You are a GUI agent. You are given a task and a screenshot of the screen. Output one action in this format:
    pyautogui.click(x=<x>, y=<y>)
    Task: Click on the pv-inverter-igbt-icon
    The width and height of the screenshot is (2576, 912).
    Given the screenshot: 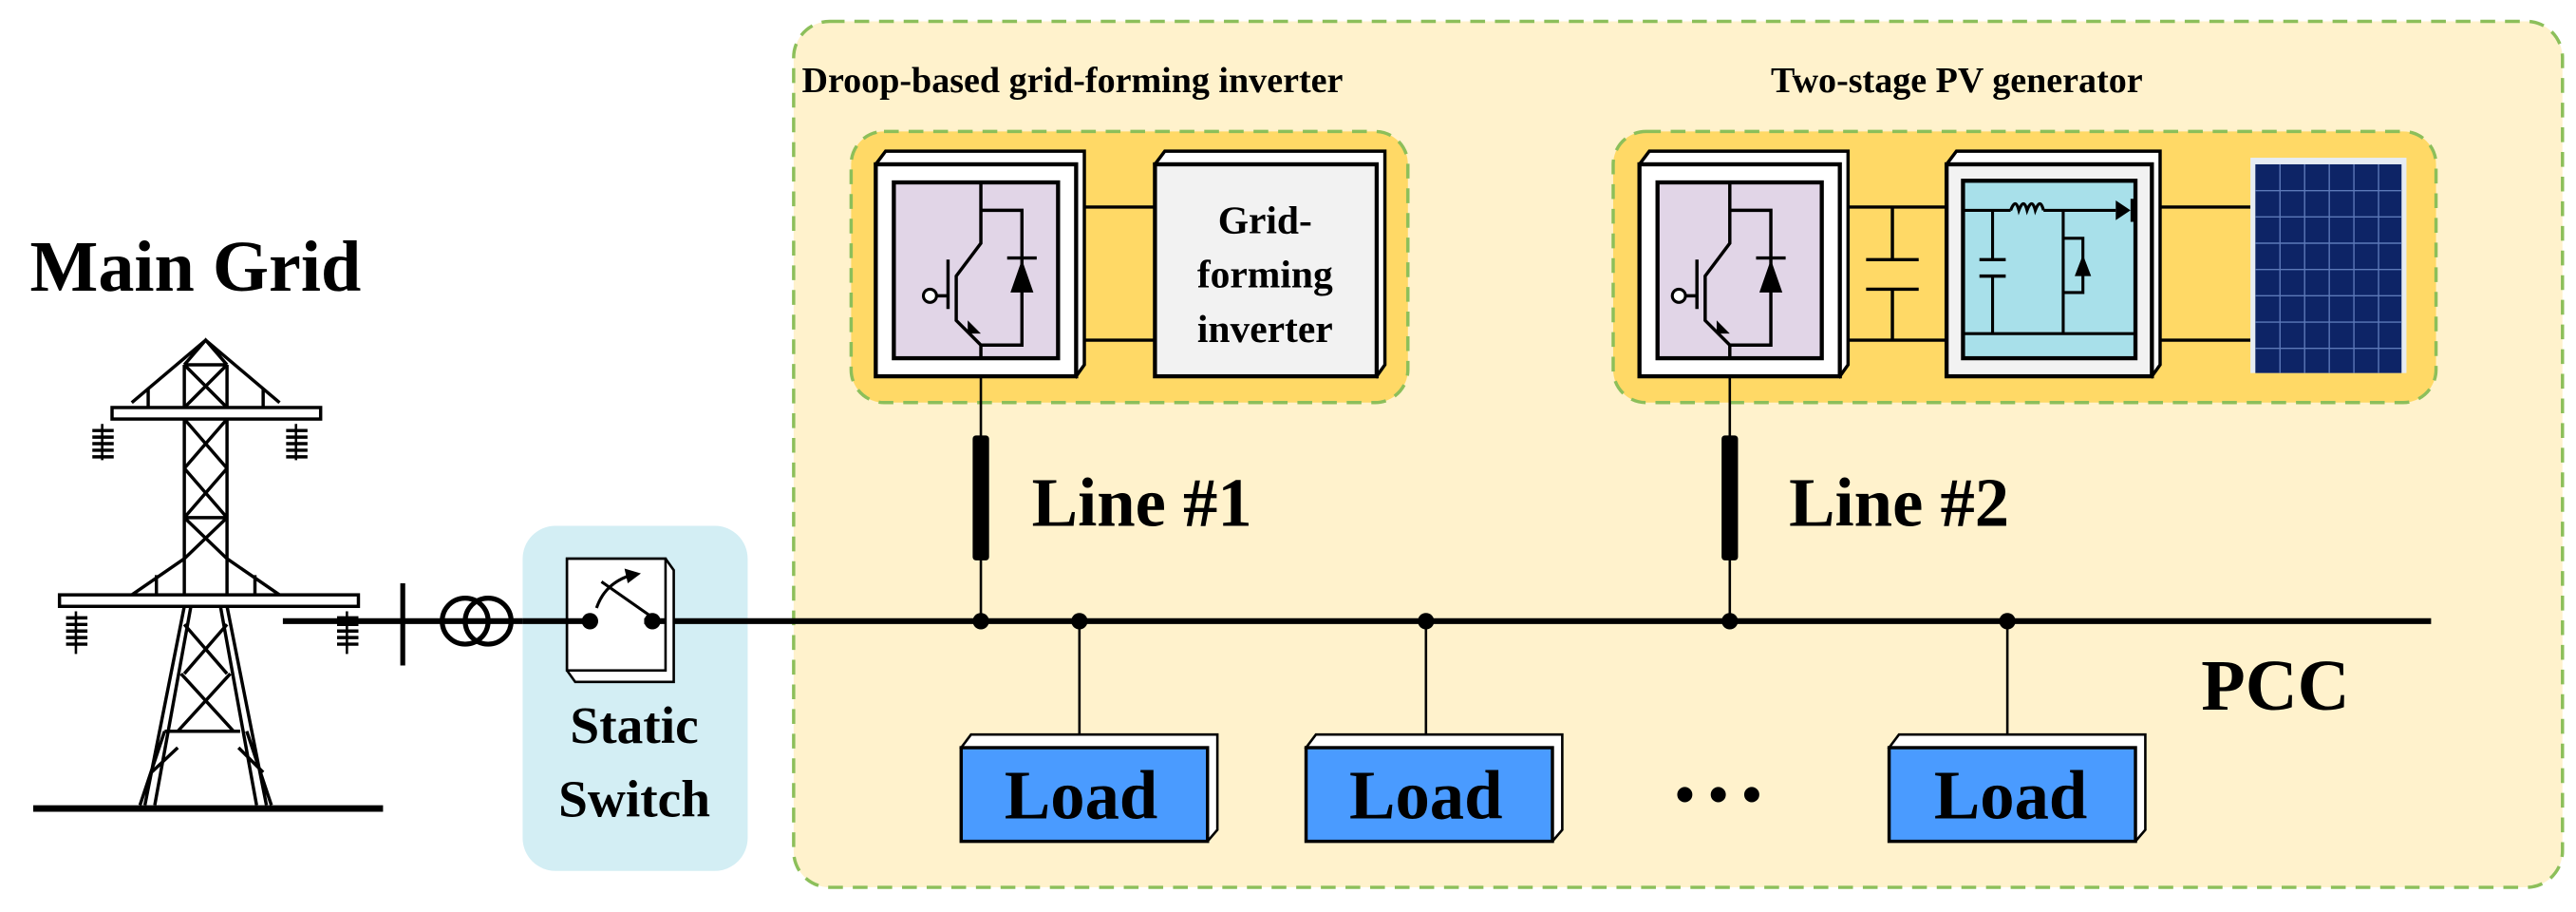 What is the action you would take?
    pyautogui.click(x=1744, y=264)
    